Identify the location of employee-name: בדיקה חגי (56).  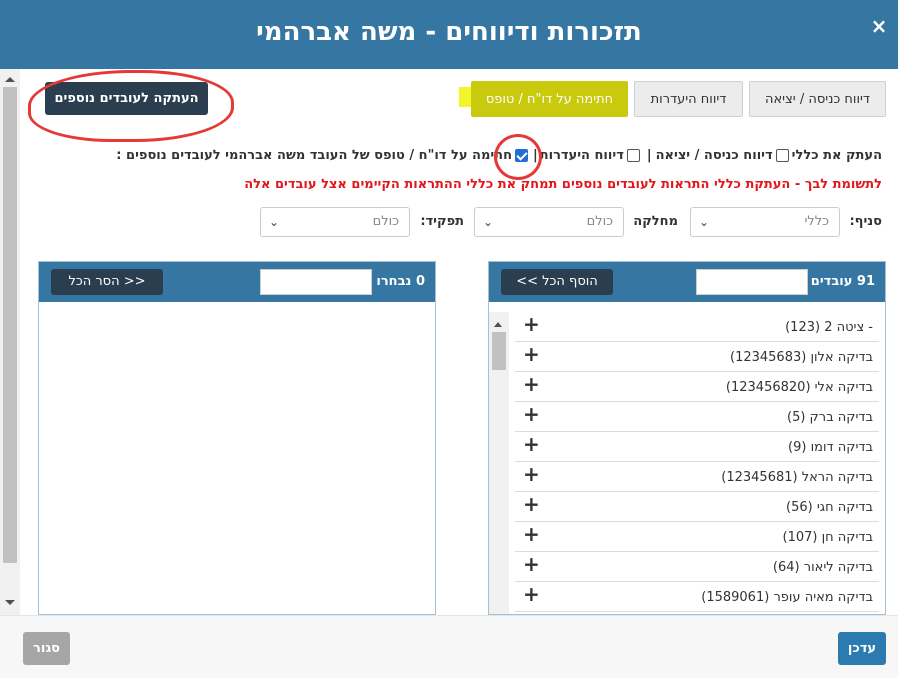
(829, 507).